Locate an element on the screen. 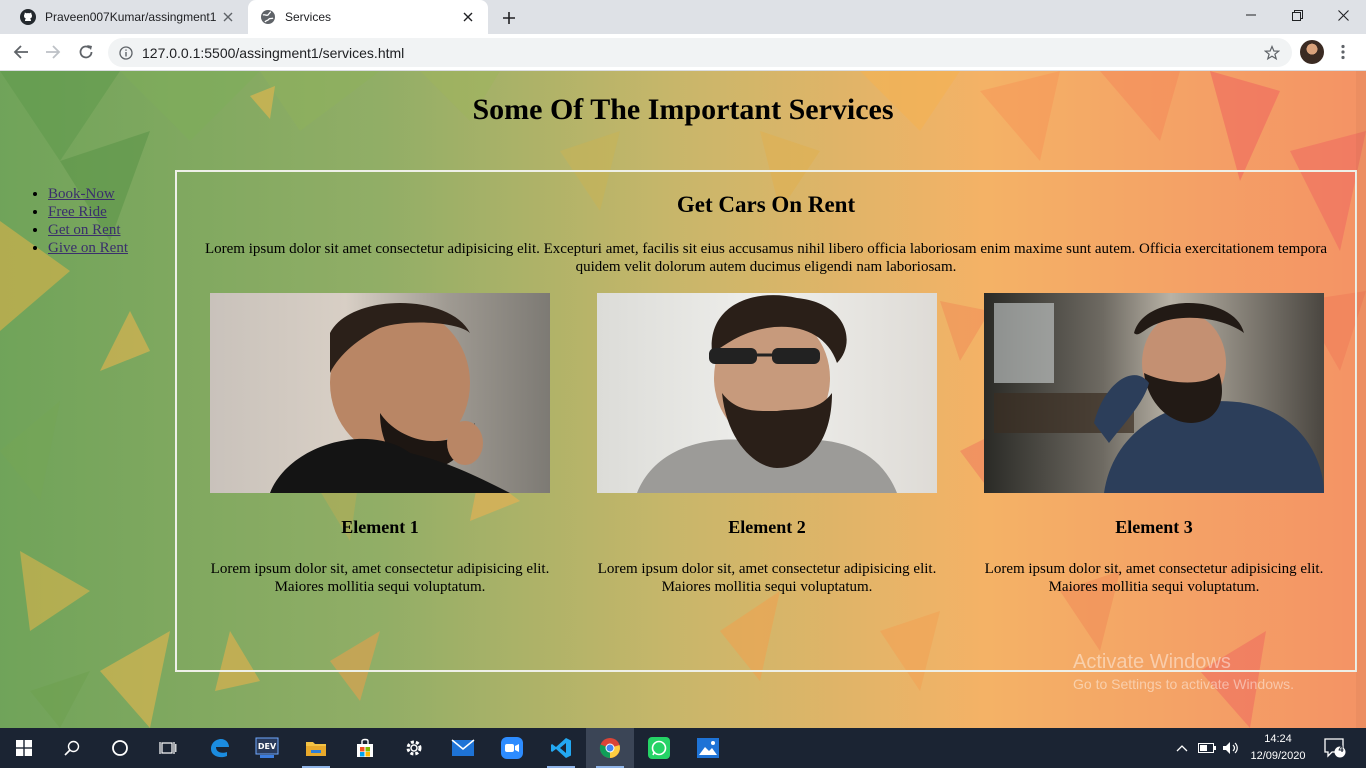 Image resolution: width=1366 pixels, height=768 pixels. card-title: Element 2 is located at coordinates (767, 527).